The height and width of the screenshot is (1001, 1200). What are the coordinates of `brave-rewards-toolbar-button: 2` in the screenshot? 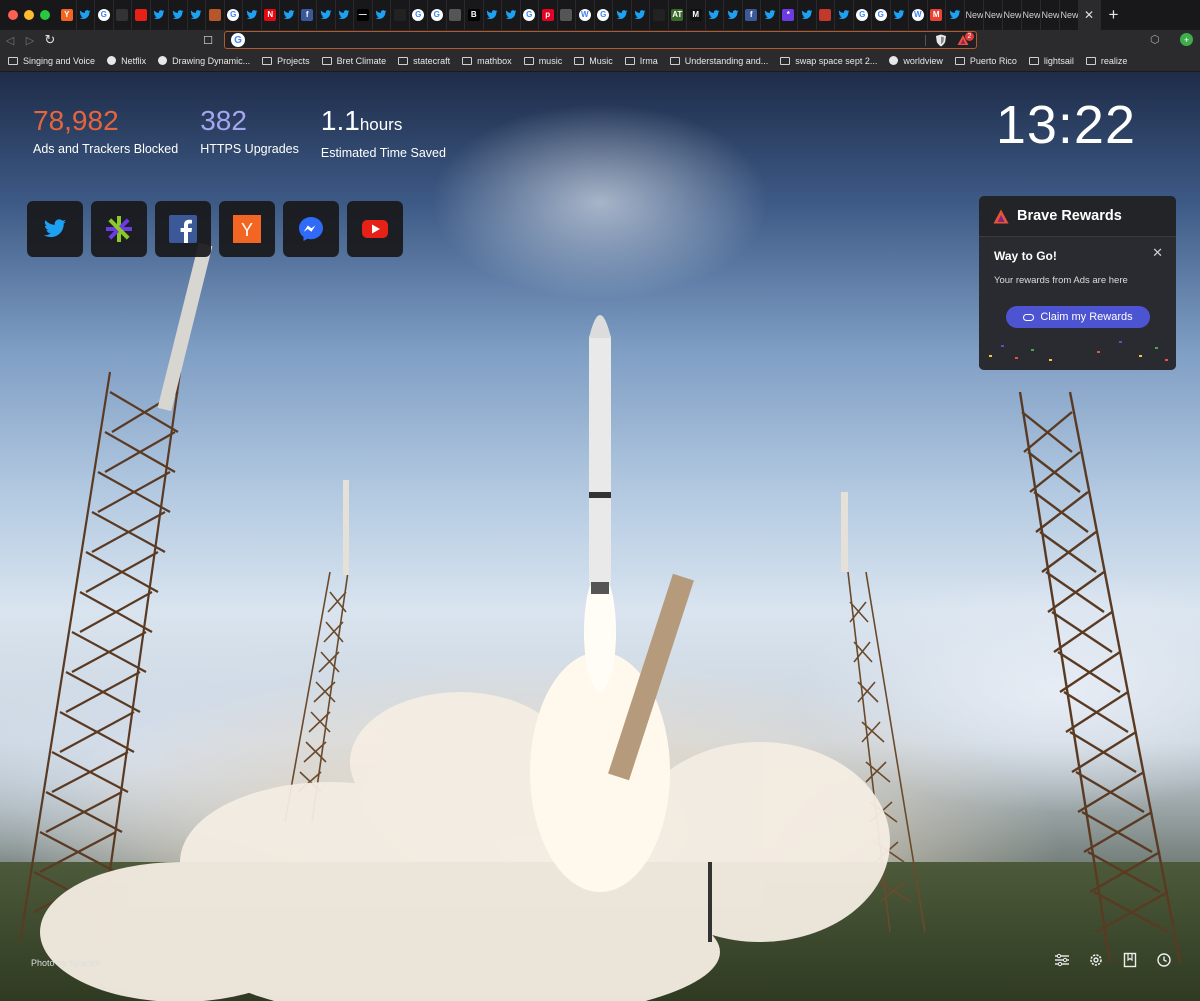 It's located at (965, 39).